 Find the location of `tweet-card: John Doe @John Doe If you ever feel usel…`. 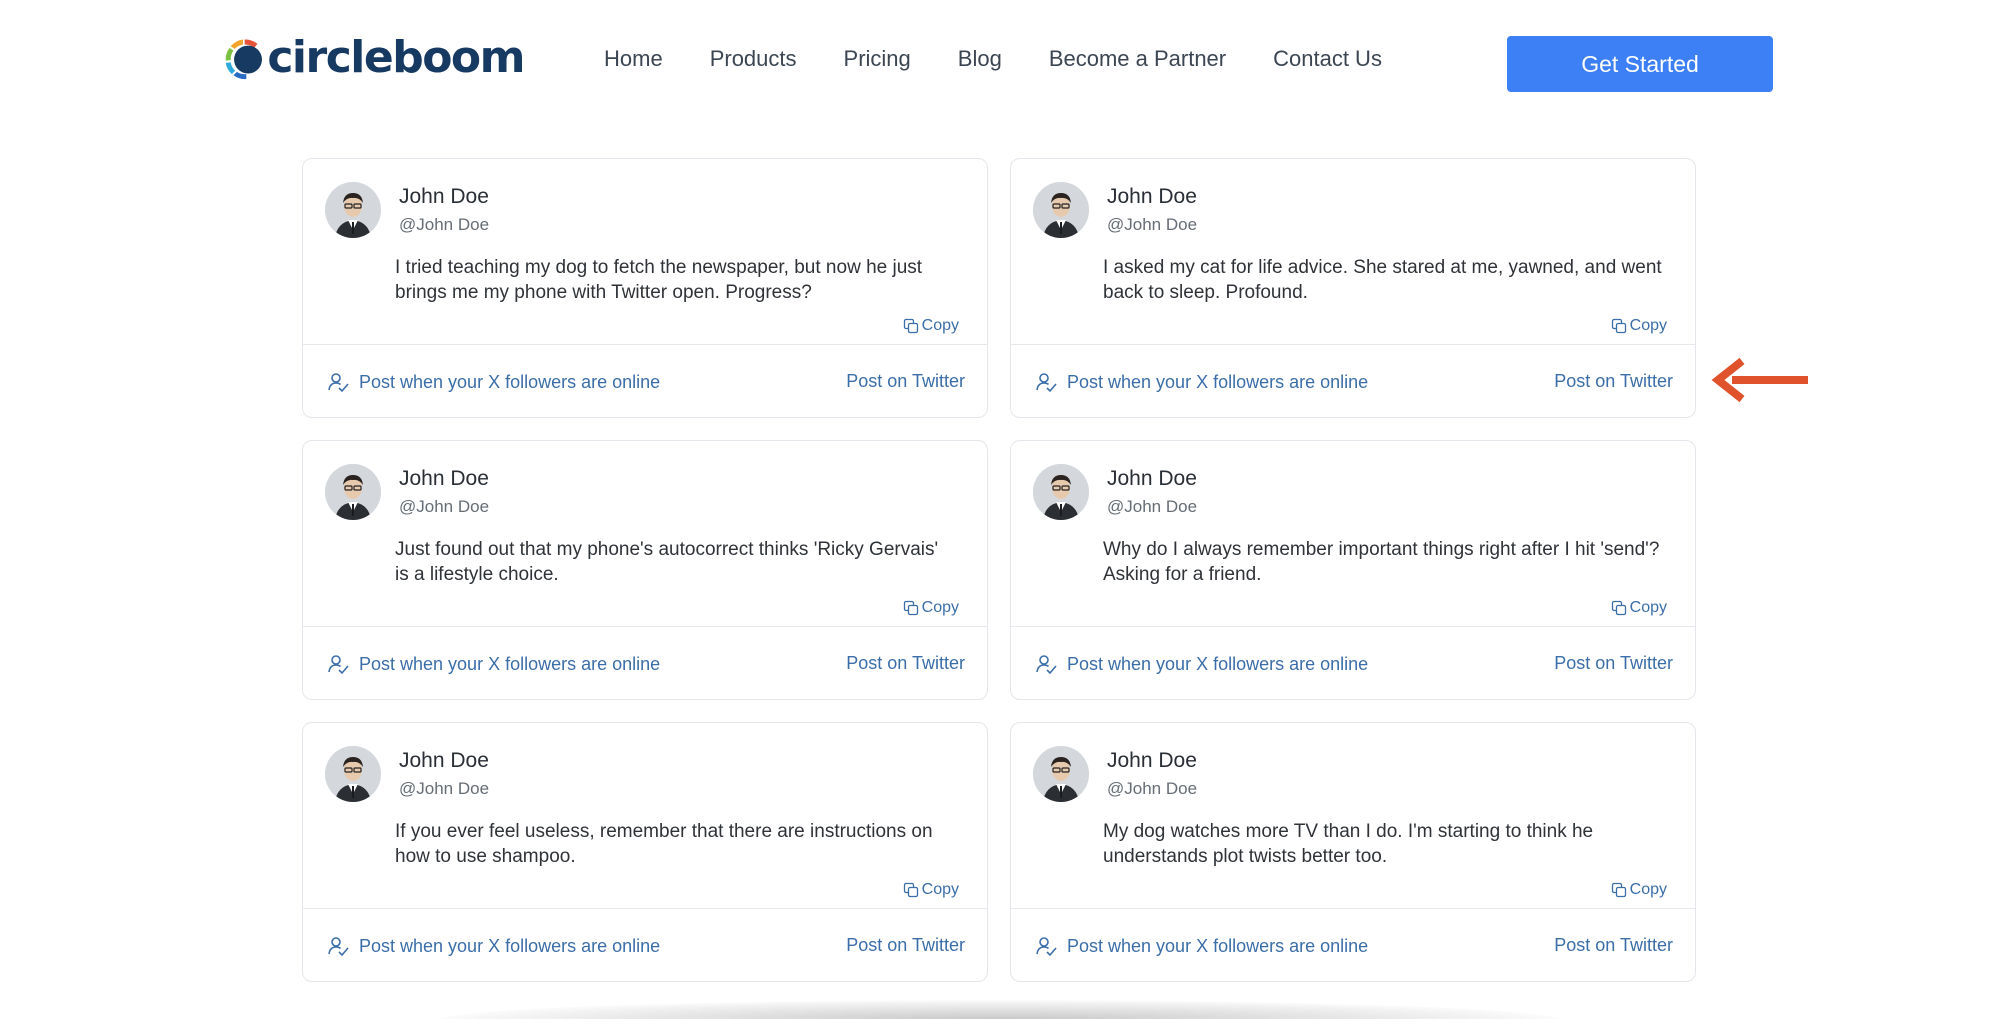

tweet-card: John Doe @John Doe If you ever feel usel… is located at coordinates (645, 852).